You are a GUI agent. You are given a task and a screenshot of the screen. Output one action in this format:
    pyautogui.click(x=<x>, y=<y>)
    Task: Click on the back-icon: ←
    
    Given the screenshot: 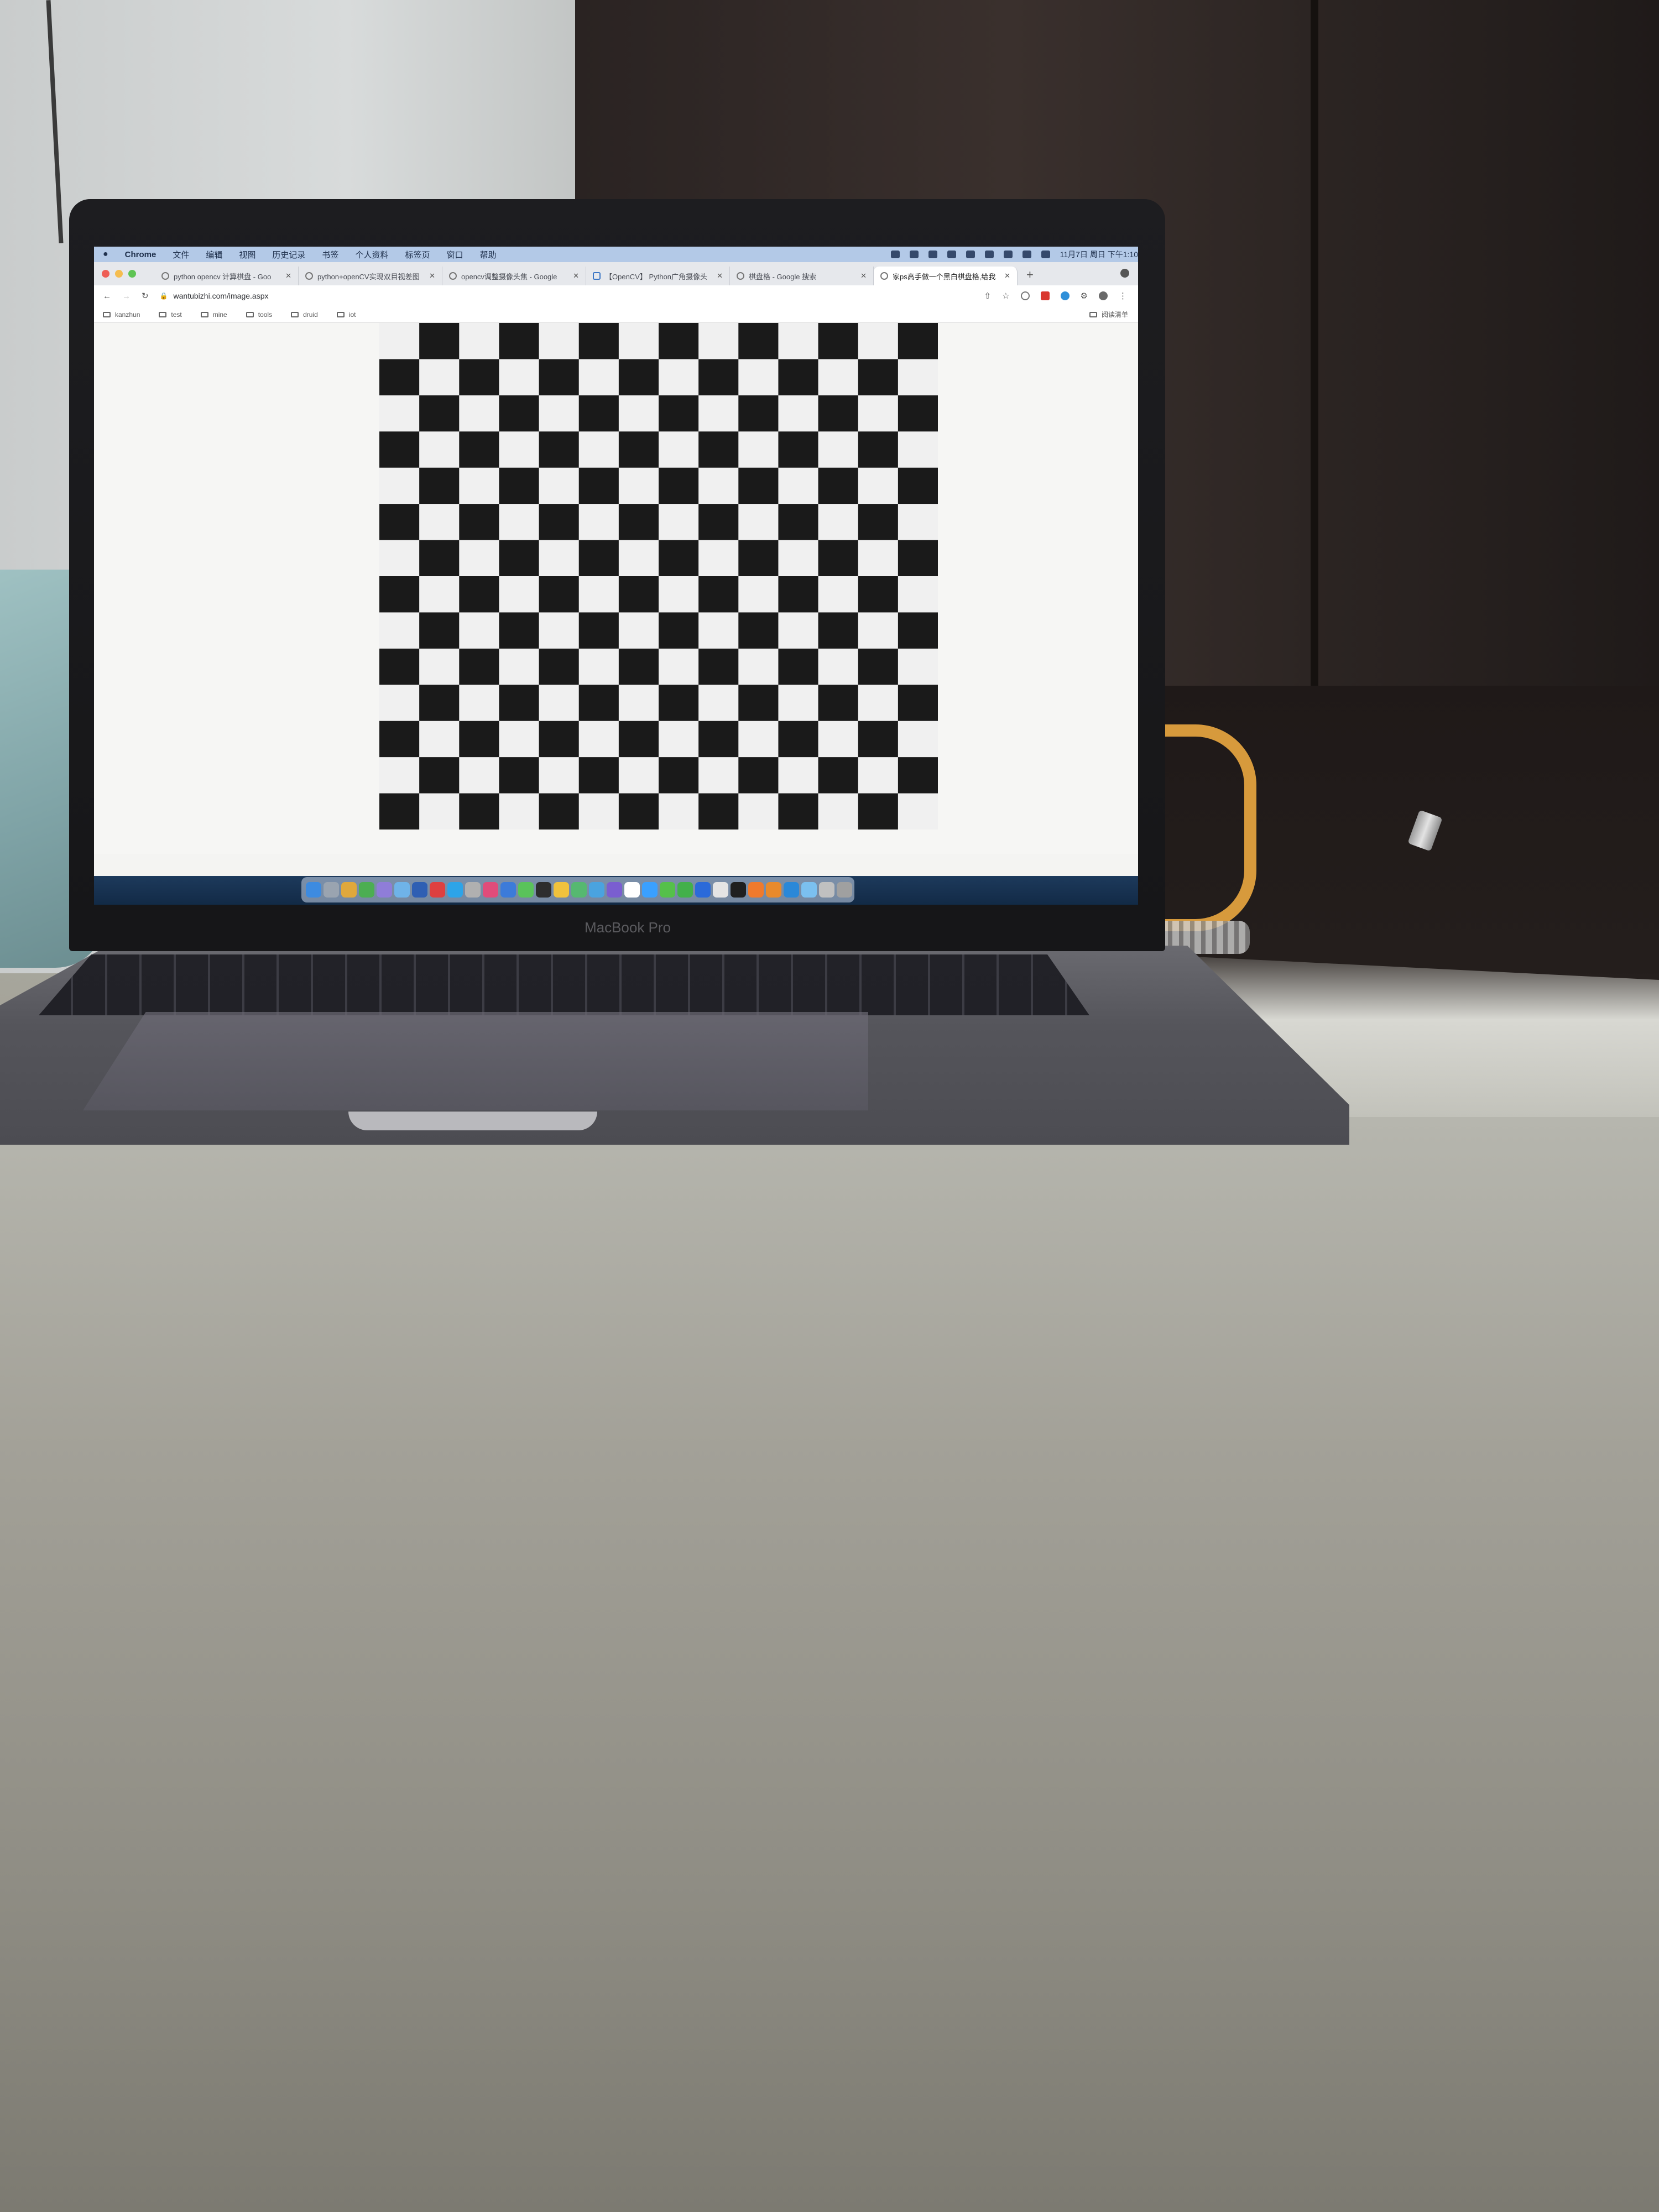 What is the action you would take?
    pyautogui.click(x=107, y=296)
    